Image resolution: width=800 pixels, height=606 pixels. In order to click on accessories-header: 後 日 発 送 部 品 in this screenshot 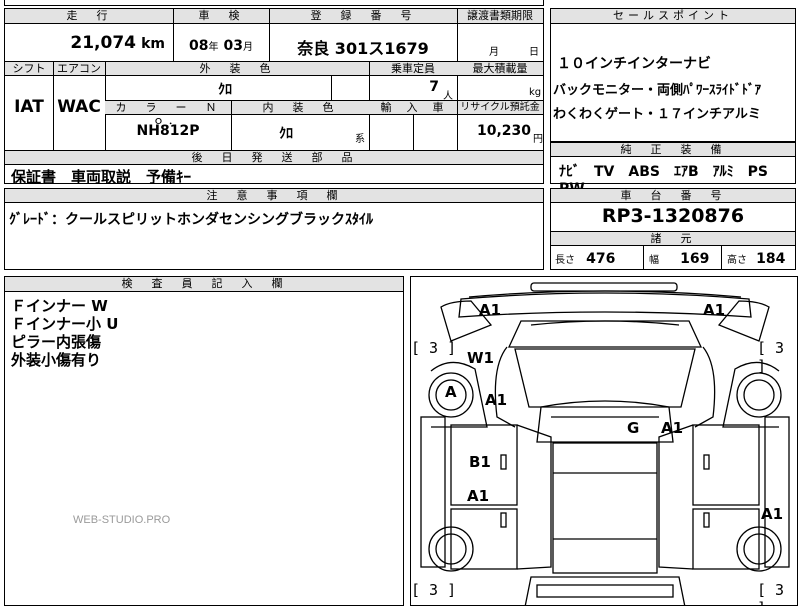, I will do `click(274, 158)`.